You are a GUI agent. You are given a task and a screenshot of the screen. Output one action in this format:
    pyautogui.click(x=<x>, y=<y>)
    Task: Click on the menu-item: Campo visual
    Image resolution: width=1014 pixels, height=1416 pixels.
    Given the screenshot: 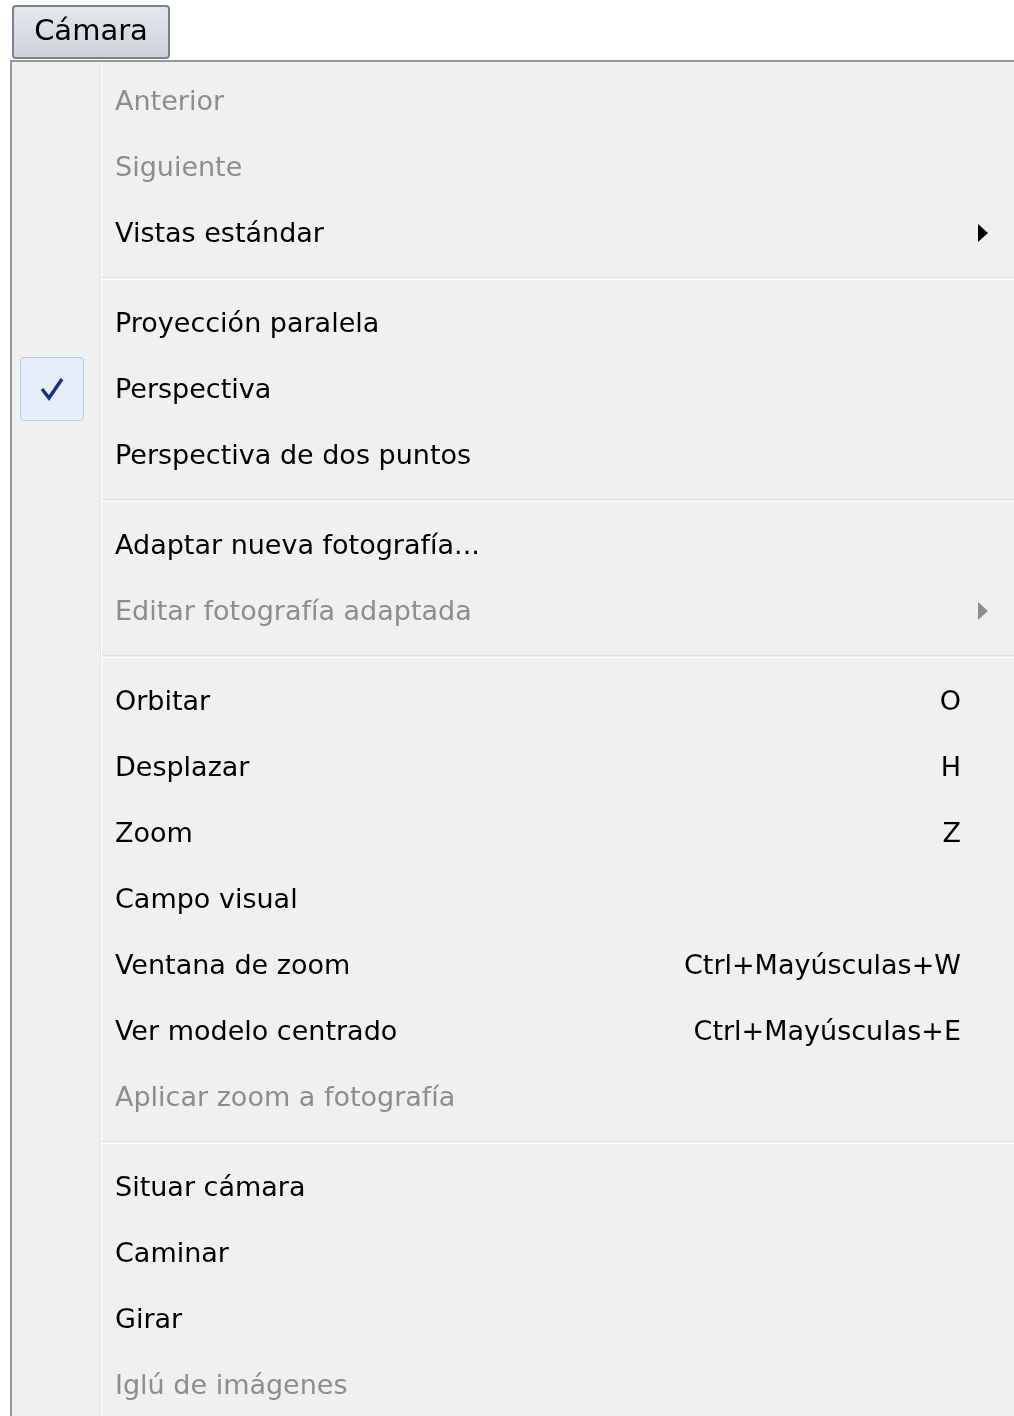 What is the action you would take?
    pyautogui.click(x=206, y=899)
    